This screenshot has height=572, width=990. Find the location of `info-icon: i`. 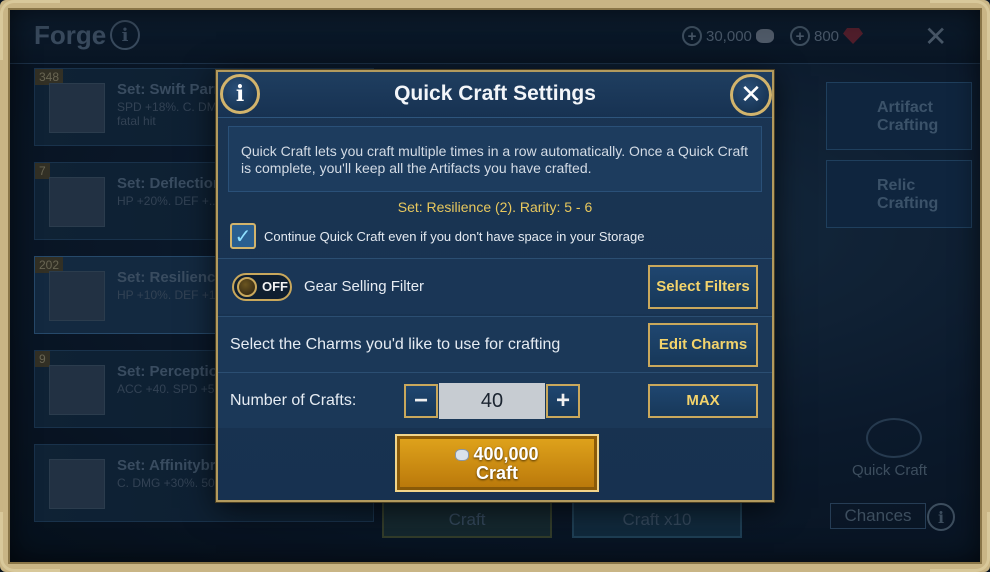

info-icon: i is located at coordinates (240, 94).